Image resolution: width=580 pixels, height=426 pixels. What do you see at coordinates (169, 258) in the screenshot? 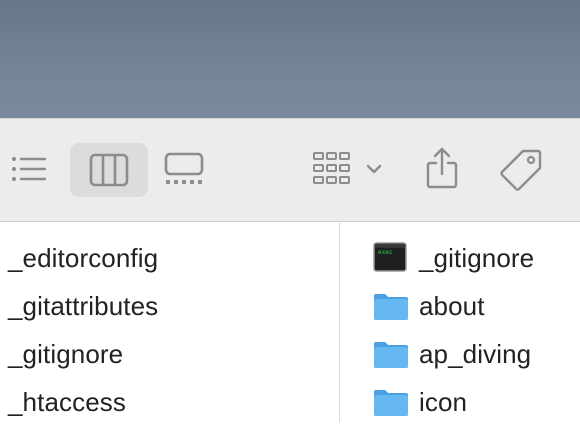
I see `file-row: _editorconfig` at bounding box center [169, 258].